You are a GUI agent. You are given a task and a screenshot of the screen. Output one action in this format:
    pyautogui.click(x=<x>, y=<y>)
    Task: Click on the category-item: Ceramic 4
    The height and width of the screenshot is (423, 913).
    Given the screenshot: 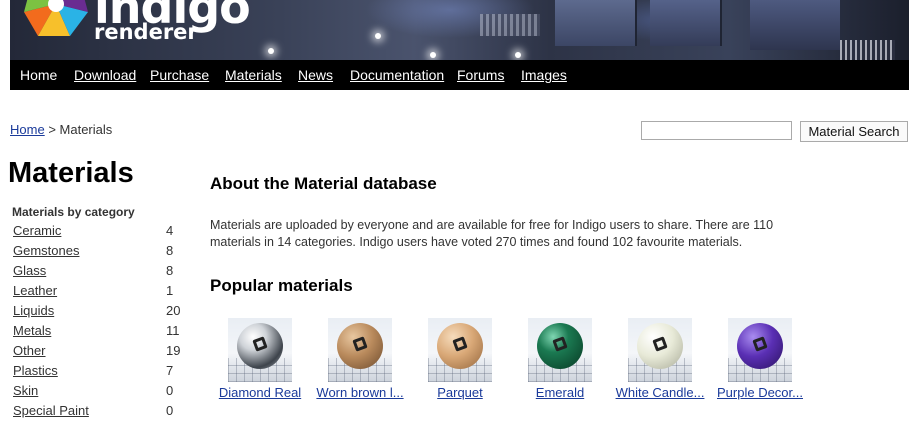 What is the action you would take?
    pyautogui.click(x=100, y=233)
    